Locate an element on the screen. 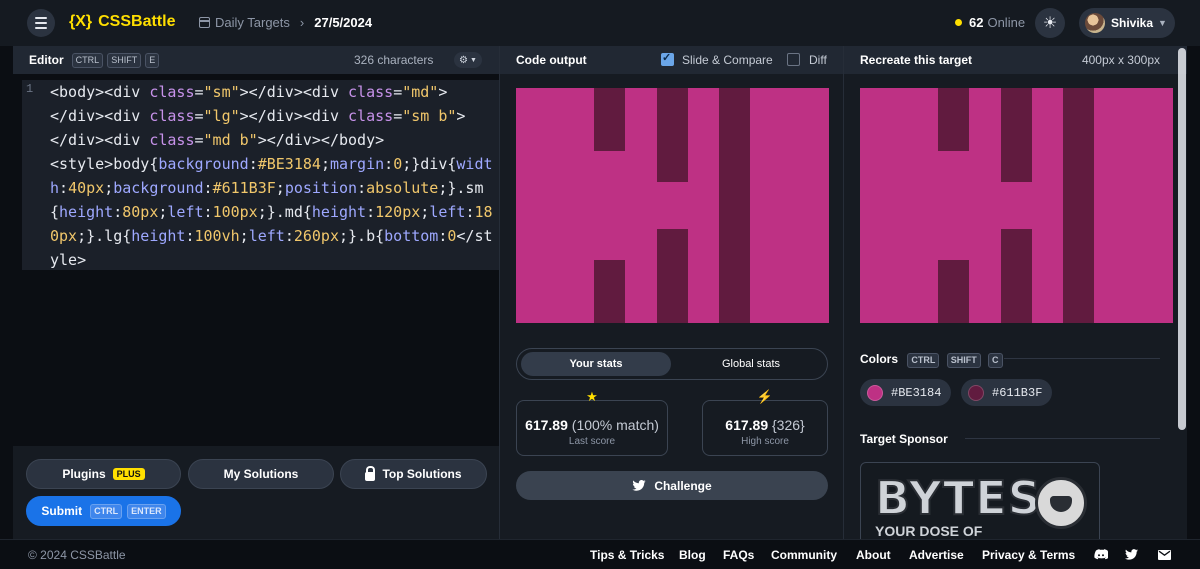  high-score-card: ⚡ 617.89 {326} High score is located at coordinates (765, 422).